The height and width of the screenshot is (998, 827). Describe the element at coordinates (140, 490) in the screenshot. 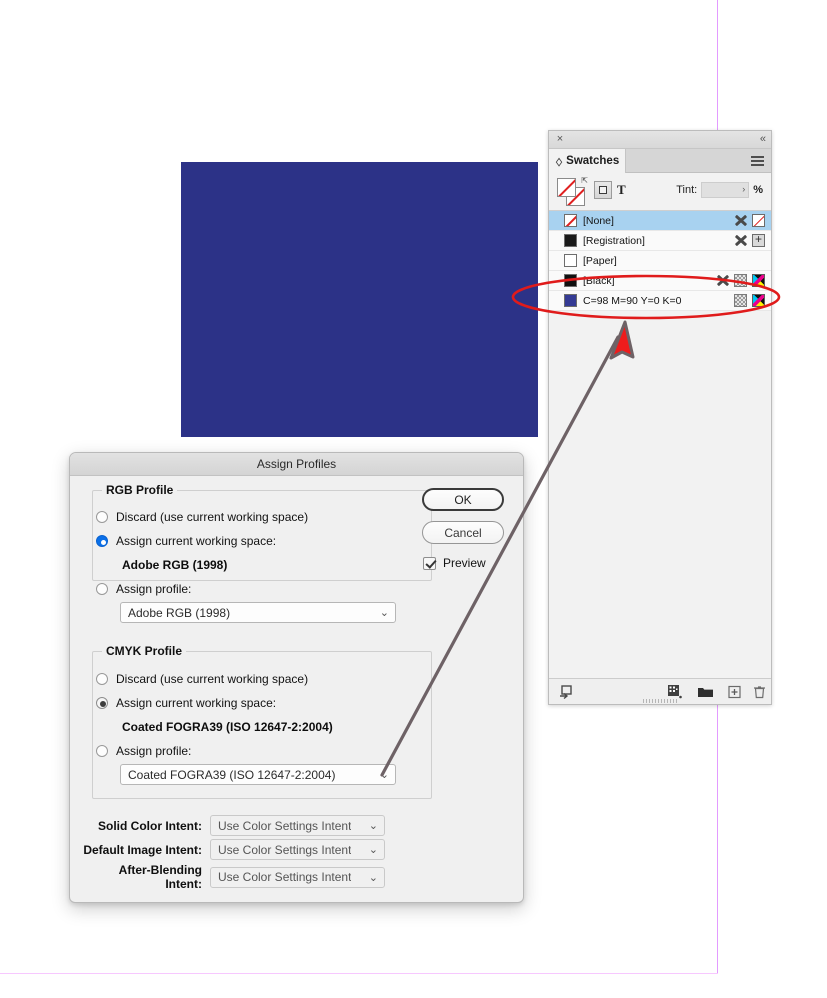

I see `rgb-profile-legend: RGB Profile` at that location.